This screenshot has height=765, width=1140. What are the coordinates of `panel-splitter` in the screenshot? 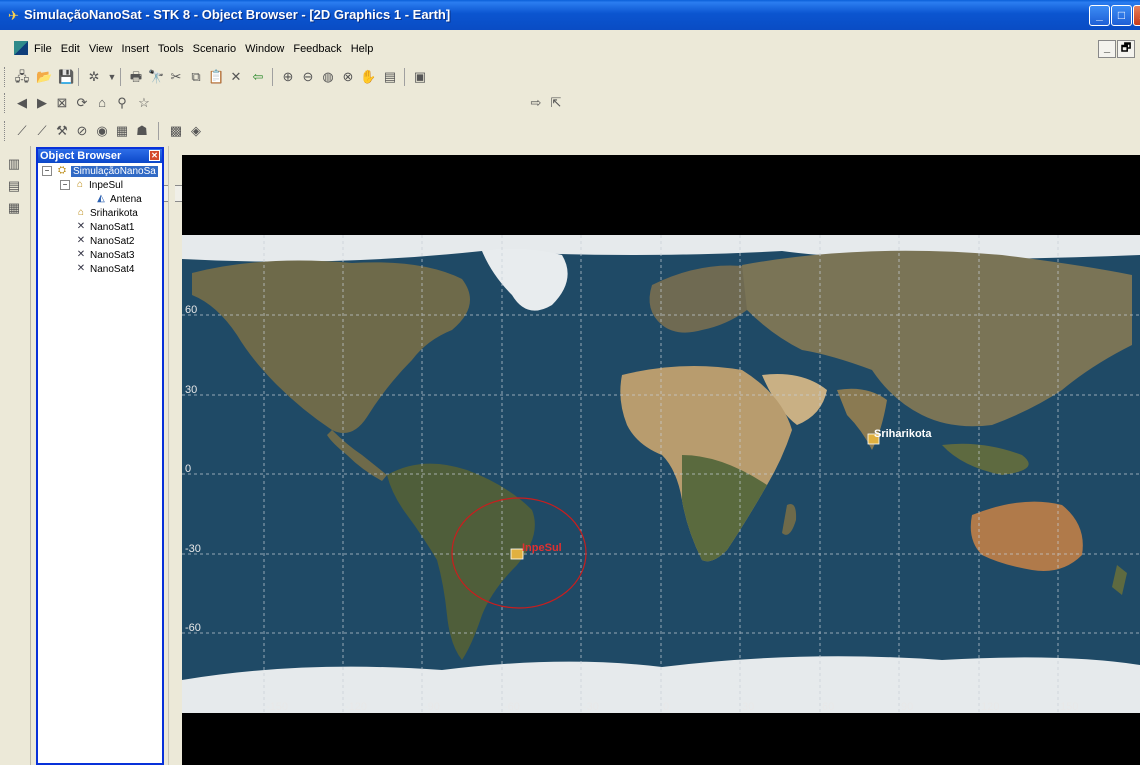 It's located at (171, 455).